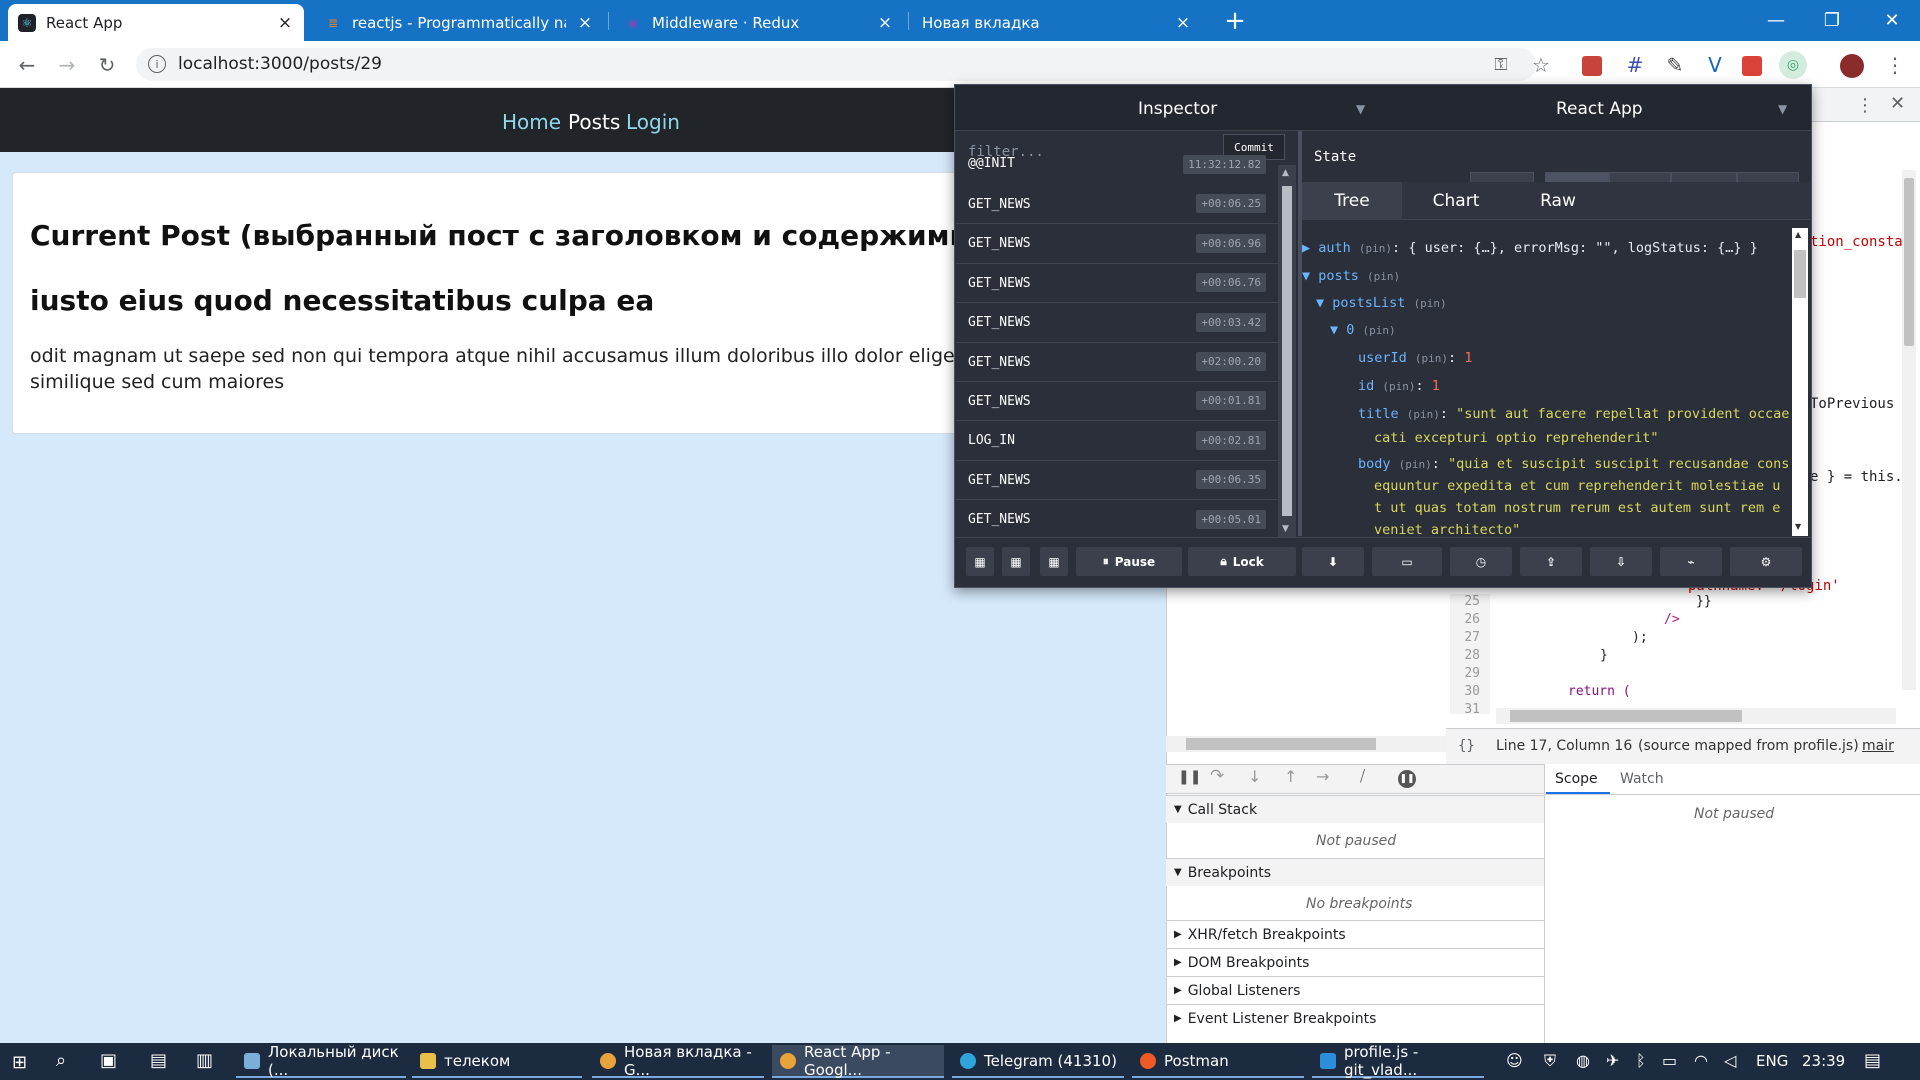  What do you see at coordinates (1177, 109) in the screenshot?
I see `monitor-select: Inspector` at bounding box center [1177, 109].